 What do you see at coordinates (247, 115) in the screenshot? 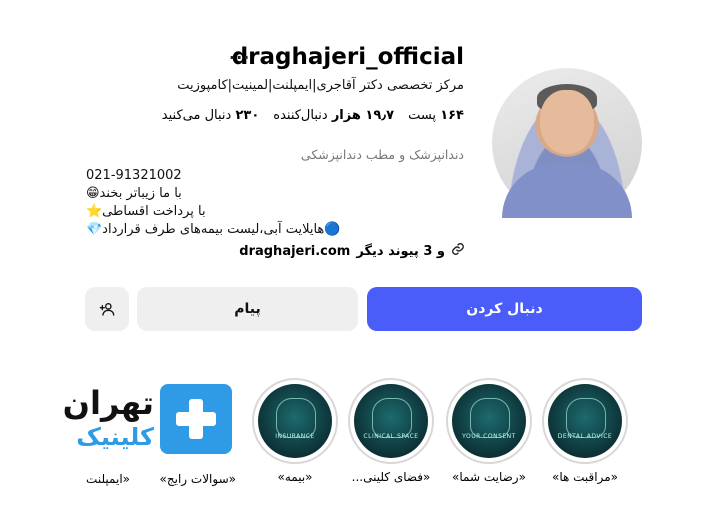
I see `following-count: ۲۳۰` at bounding box center [247, 115].